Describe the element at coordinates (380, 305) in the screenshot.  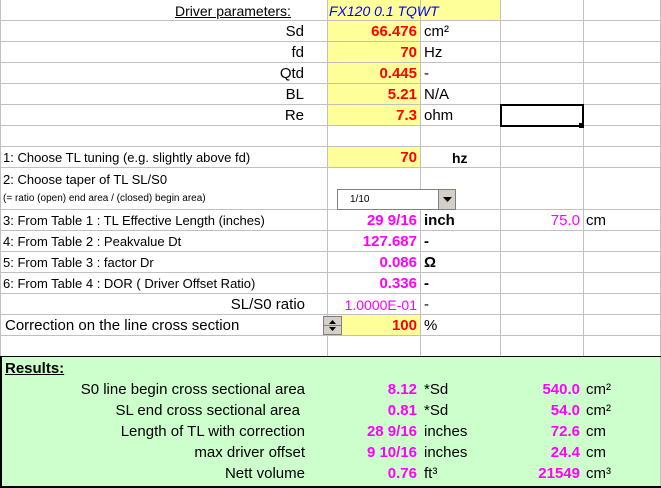
I see `ratio-value: 1.0000E-01` at that location.